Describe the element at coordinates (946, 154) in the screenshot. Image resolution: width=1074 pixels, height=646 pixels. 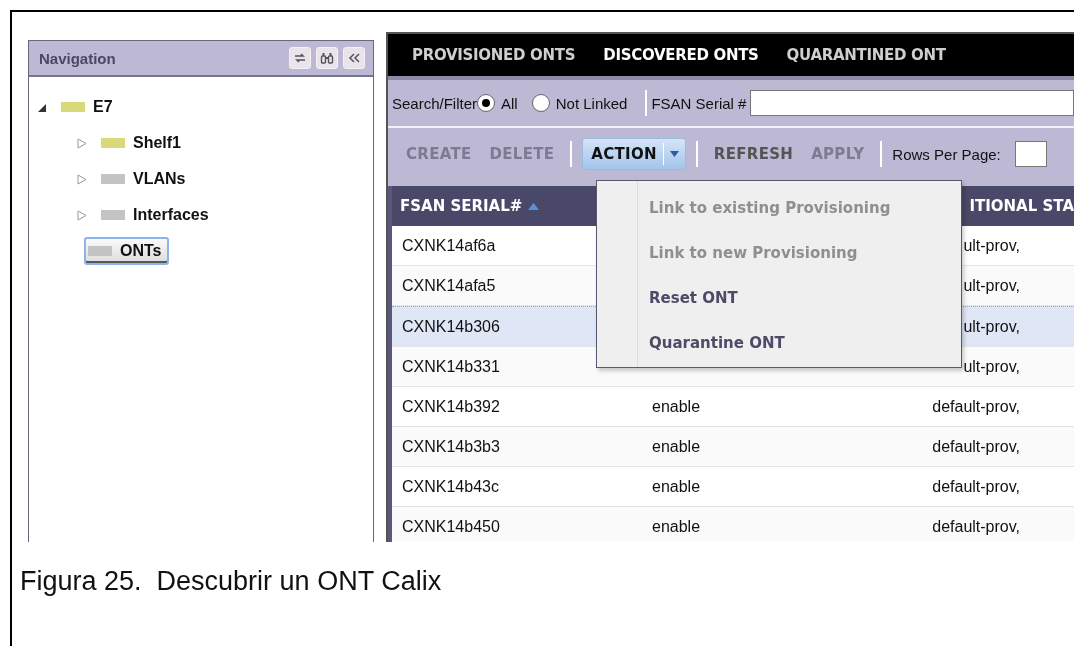
I see `rows-per-page-label: Rows Per Page:` at that location.